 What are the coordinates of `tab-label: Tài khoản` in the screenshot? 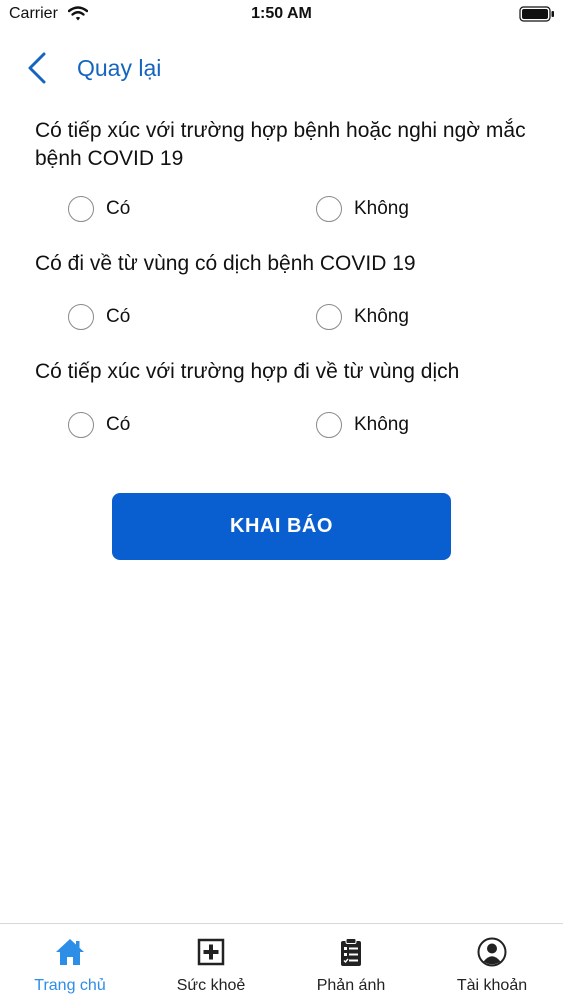 It's located at (492, 985).